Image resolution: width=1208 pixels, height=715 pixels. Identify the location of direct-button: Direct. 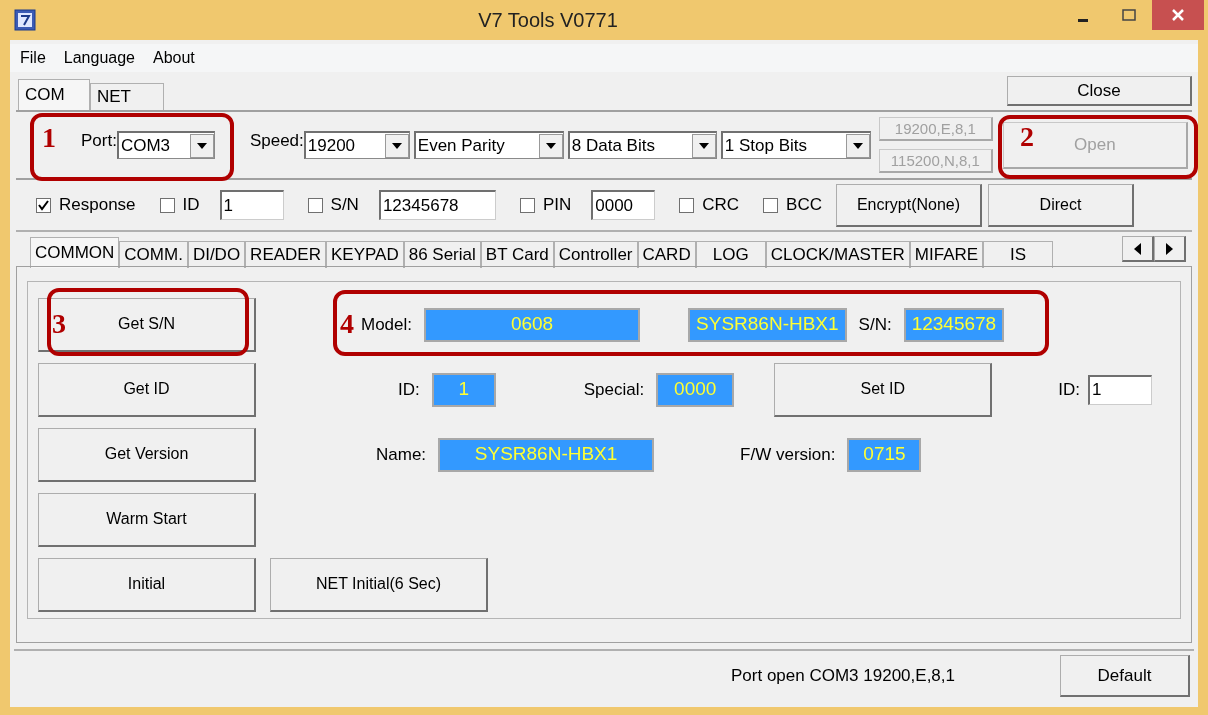
(1061, 205).